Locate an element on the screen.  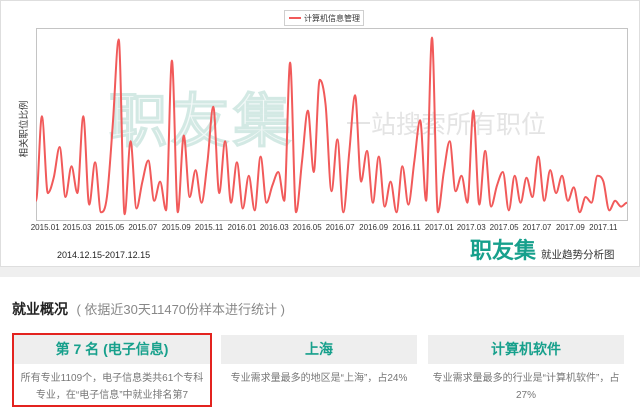
overview-card-industry: 计算机软件 专业需求量最多的行业是“计算机软件”，占27% is located at coordinates (526, 370).